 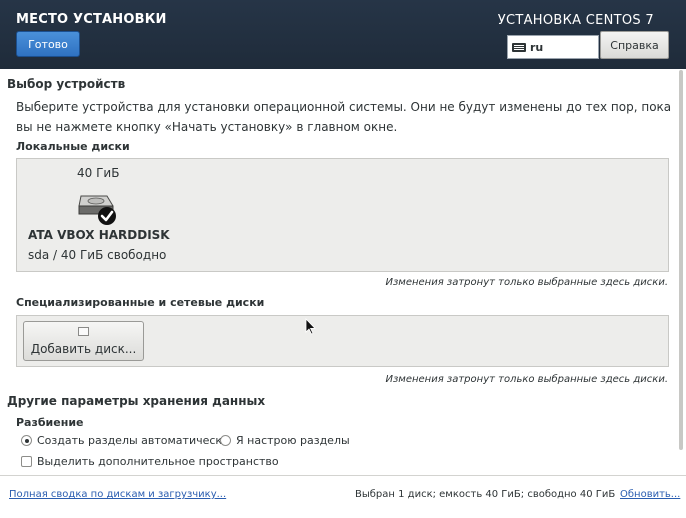 What do you see at coordinates (537, 47) in the screenshot?
I see `keyboard-layout-label: ru` at bounding box center [537, 47].